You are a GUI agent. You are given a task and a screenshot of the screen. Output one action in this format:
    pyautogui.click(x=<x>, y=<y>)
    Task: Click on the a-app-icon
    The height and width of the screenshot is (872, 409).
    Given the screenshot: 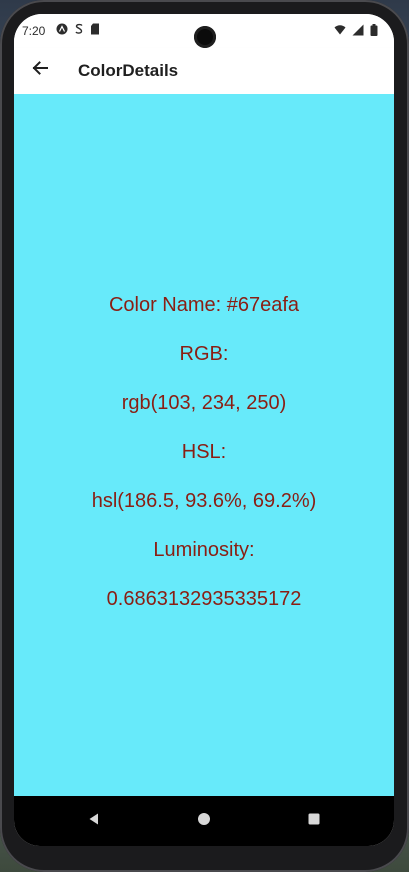 What is the action you would take?
    pyautogui.click(x=62, y=30)
    